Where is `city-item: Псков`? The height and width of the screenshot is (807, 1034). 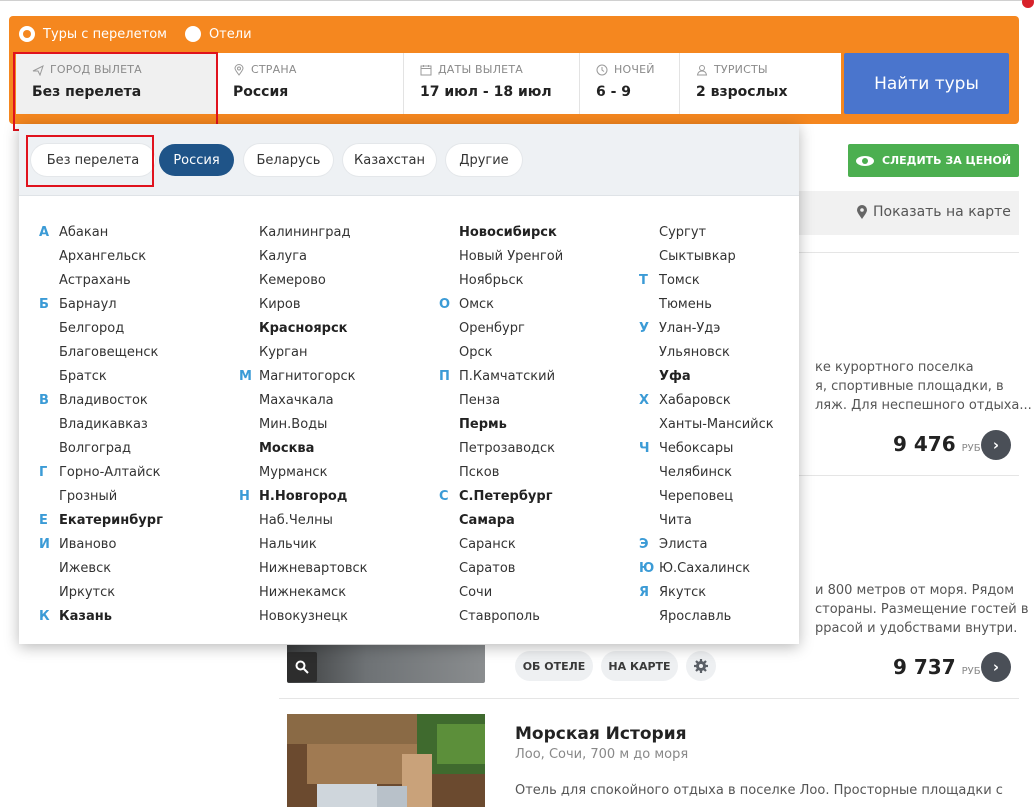
city-item: Псков is located at coordinates (549, 472).